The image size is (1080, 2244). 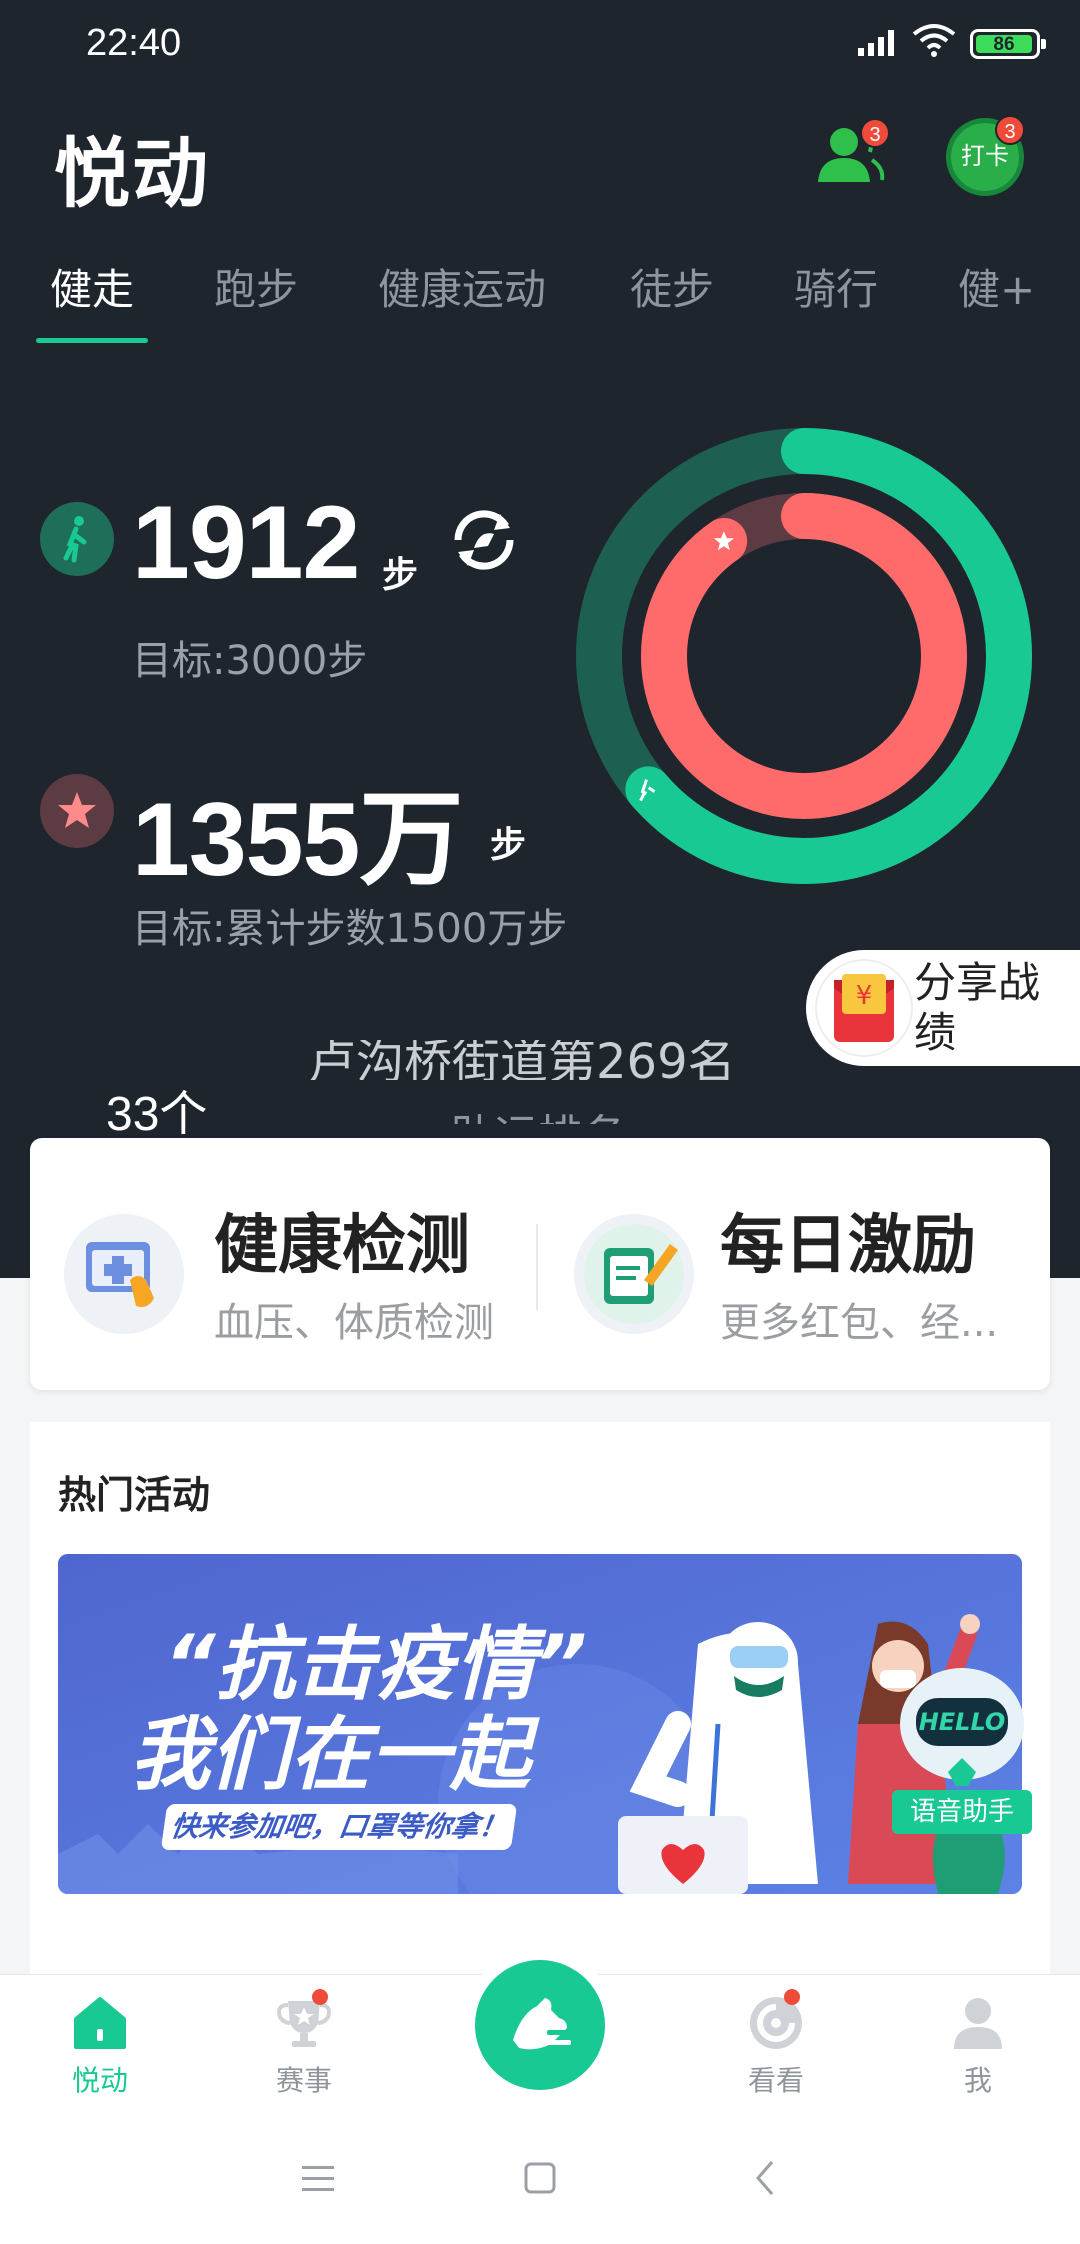 What do you see at coordinates (540, 47) in the screenshot?
I see `status-bar: 22:40 86` at bounding box center [540, 47].